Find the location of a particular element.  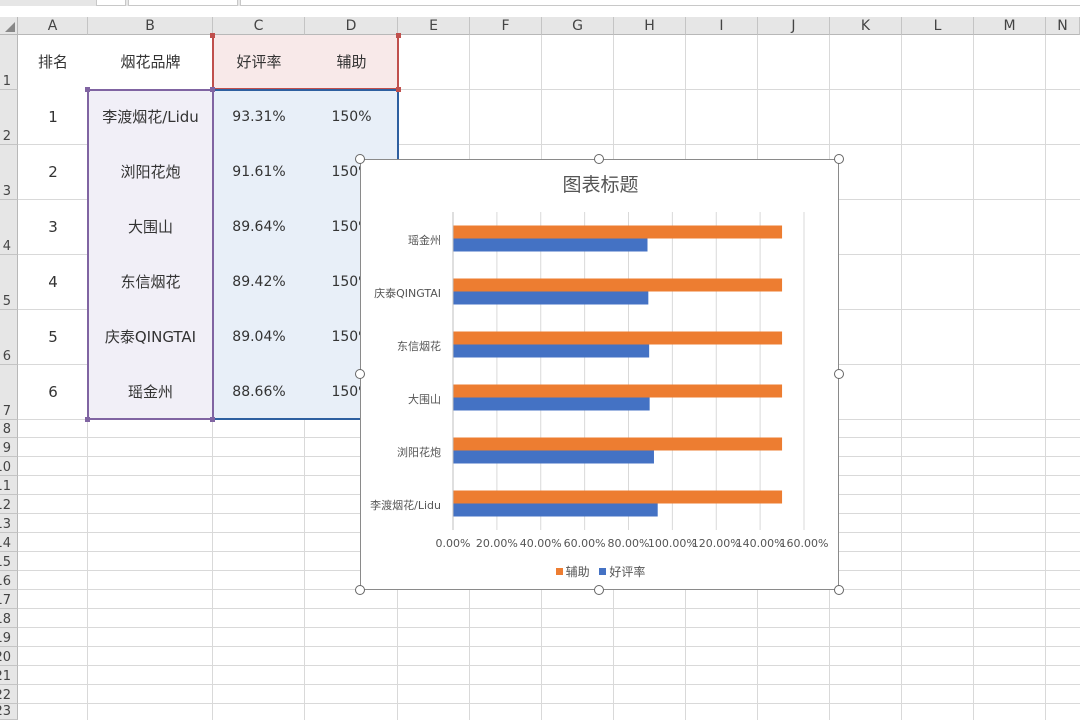

grid-line is located at coordinates (549, 665).